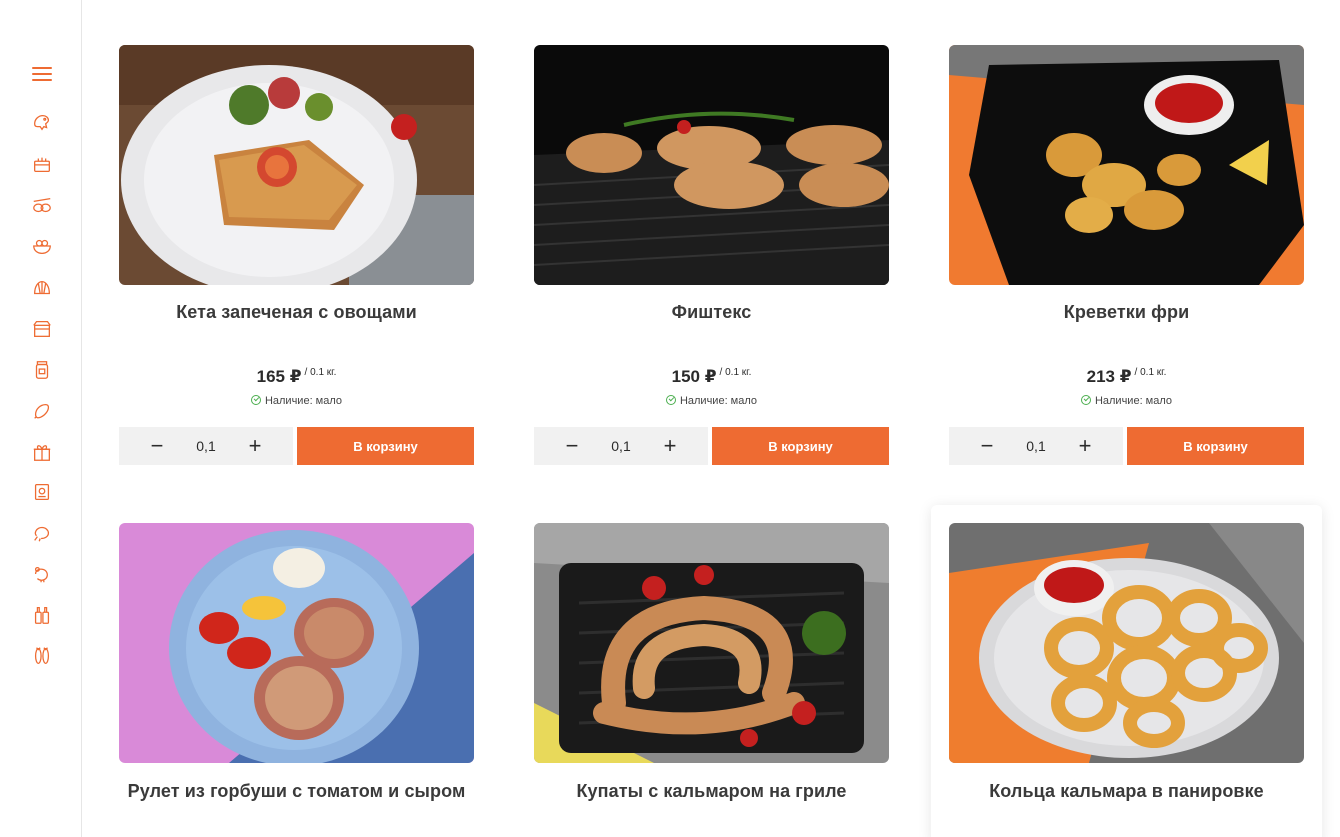 The image size is (1340, 837). I want to click on product-title: Рулет из горбуши с томатом и сыром, so click(296, 791).